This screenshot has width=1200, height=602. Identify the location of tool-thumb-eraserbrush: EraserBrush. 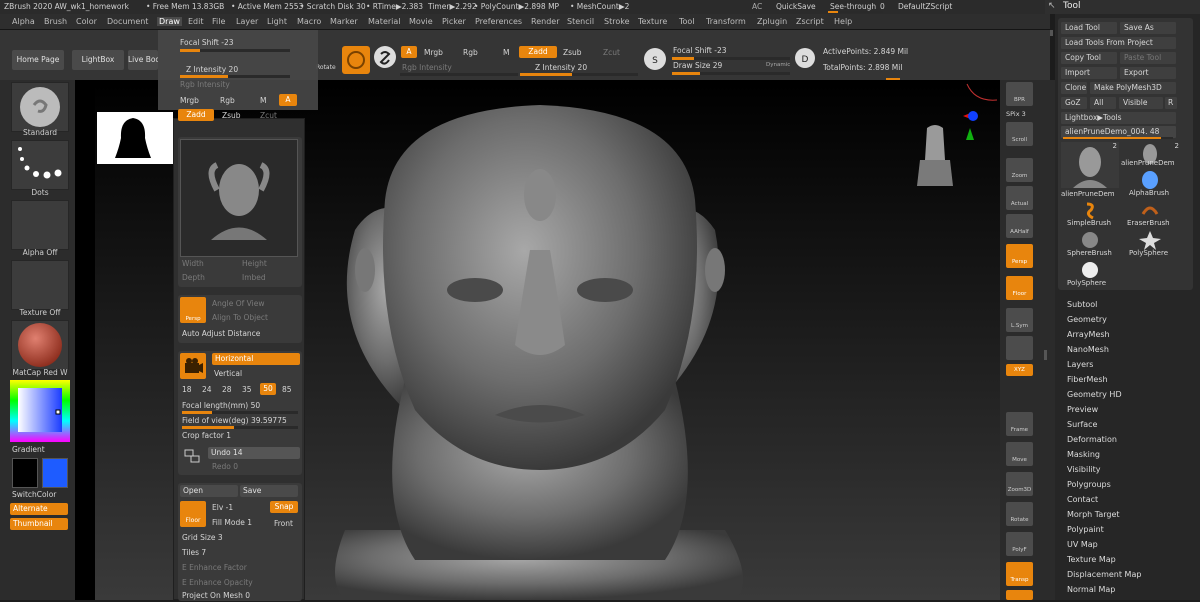
(1151, 215).